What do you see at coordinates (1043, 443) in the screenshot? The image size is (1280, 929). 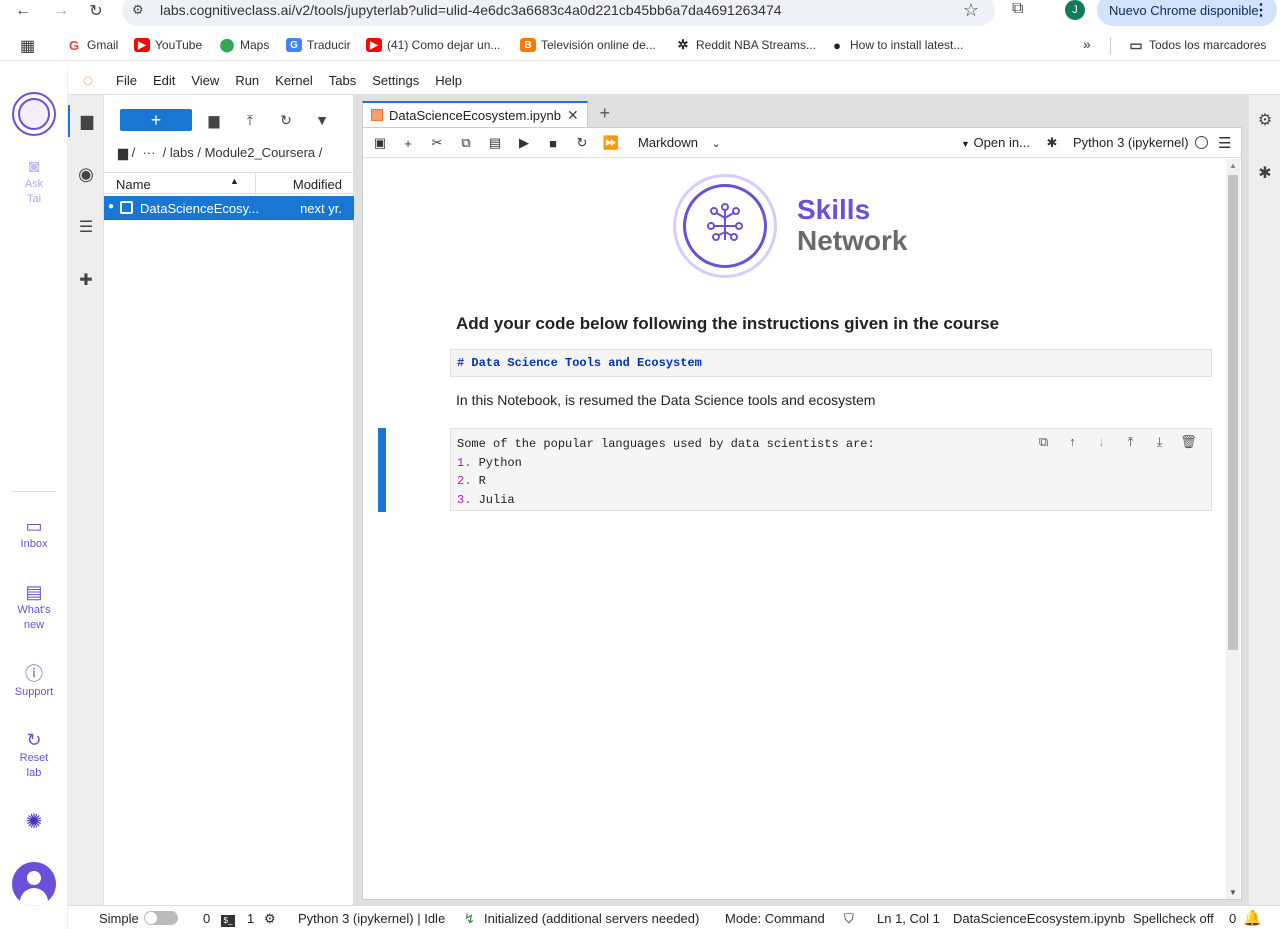 I see `duplicate-cell-icon: ⧉` at bounding box center [1043, 443].